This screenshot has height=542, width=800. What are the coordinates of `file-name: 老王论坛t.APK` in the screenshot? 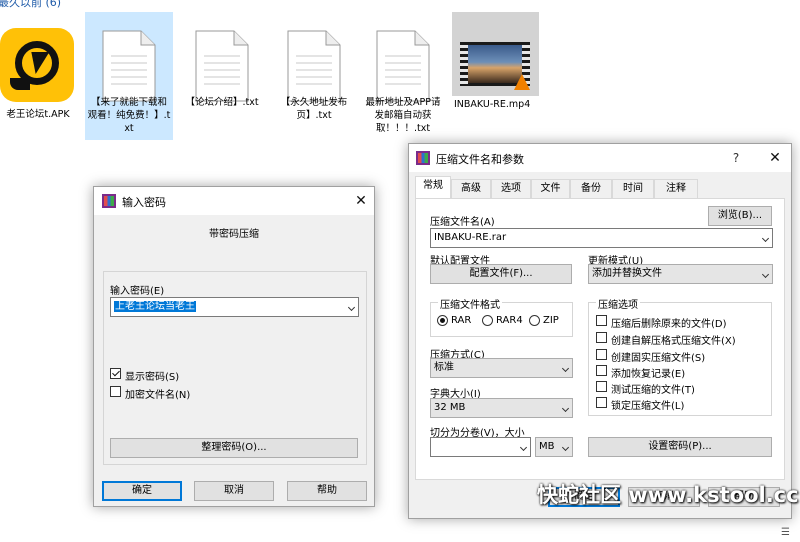 It's located at (38, 114).